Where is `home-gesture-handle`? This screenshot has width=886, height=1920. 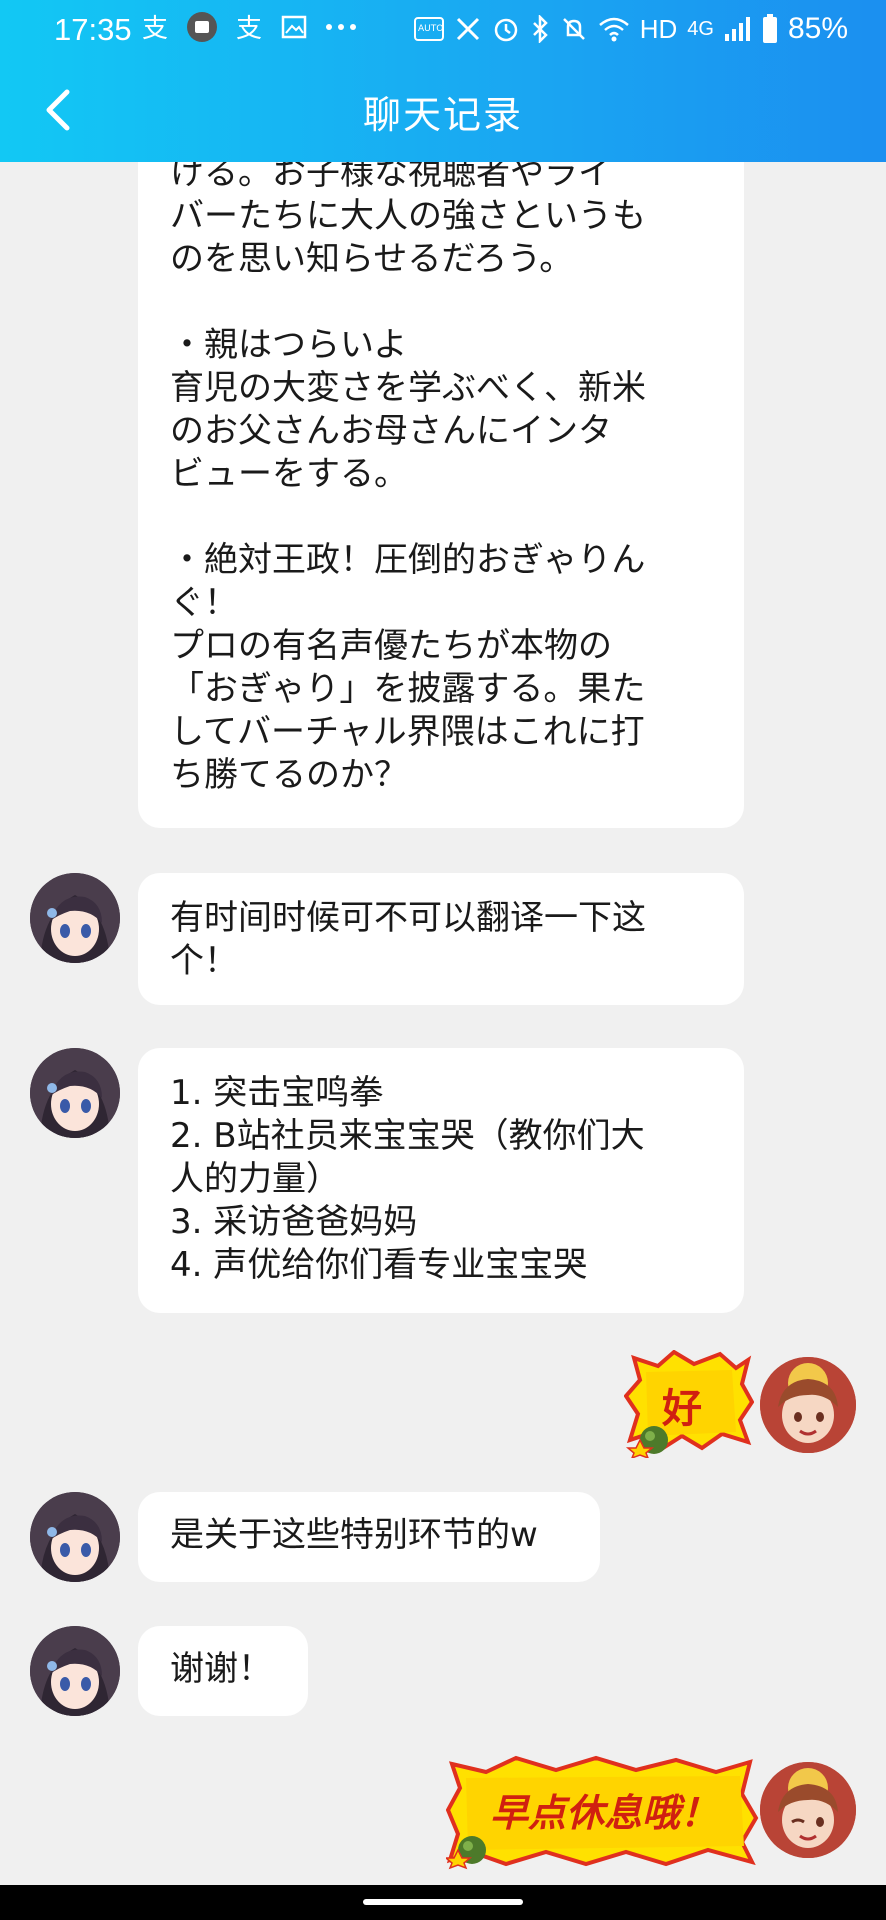
home-gesture-handle is located at coordinates (443, 1902).